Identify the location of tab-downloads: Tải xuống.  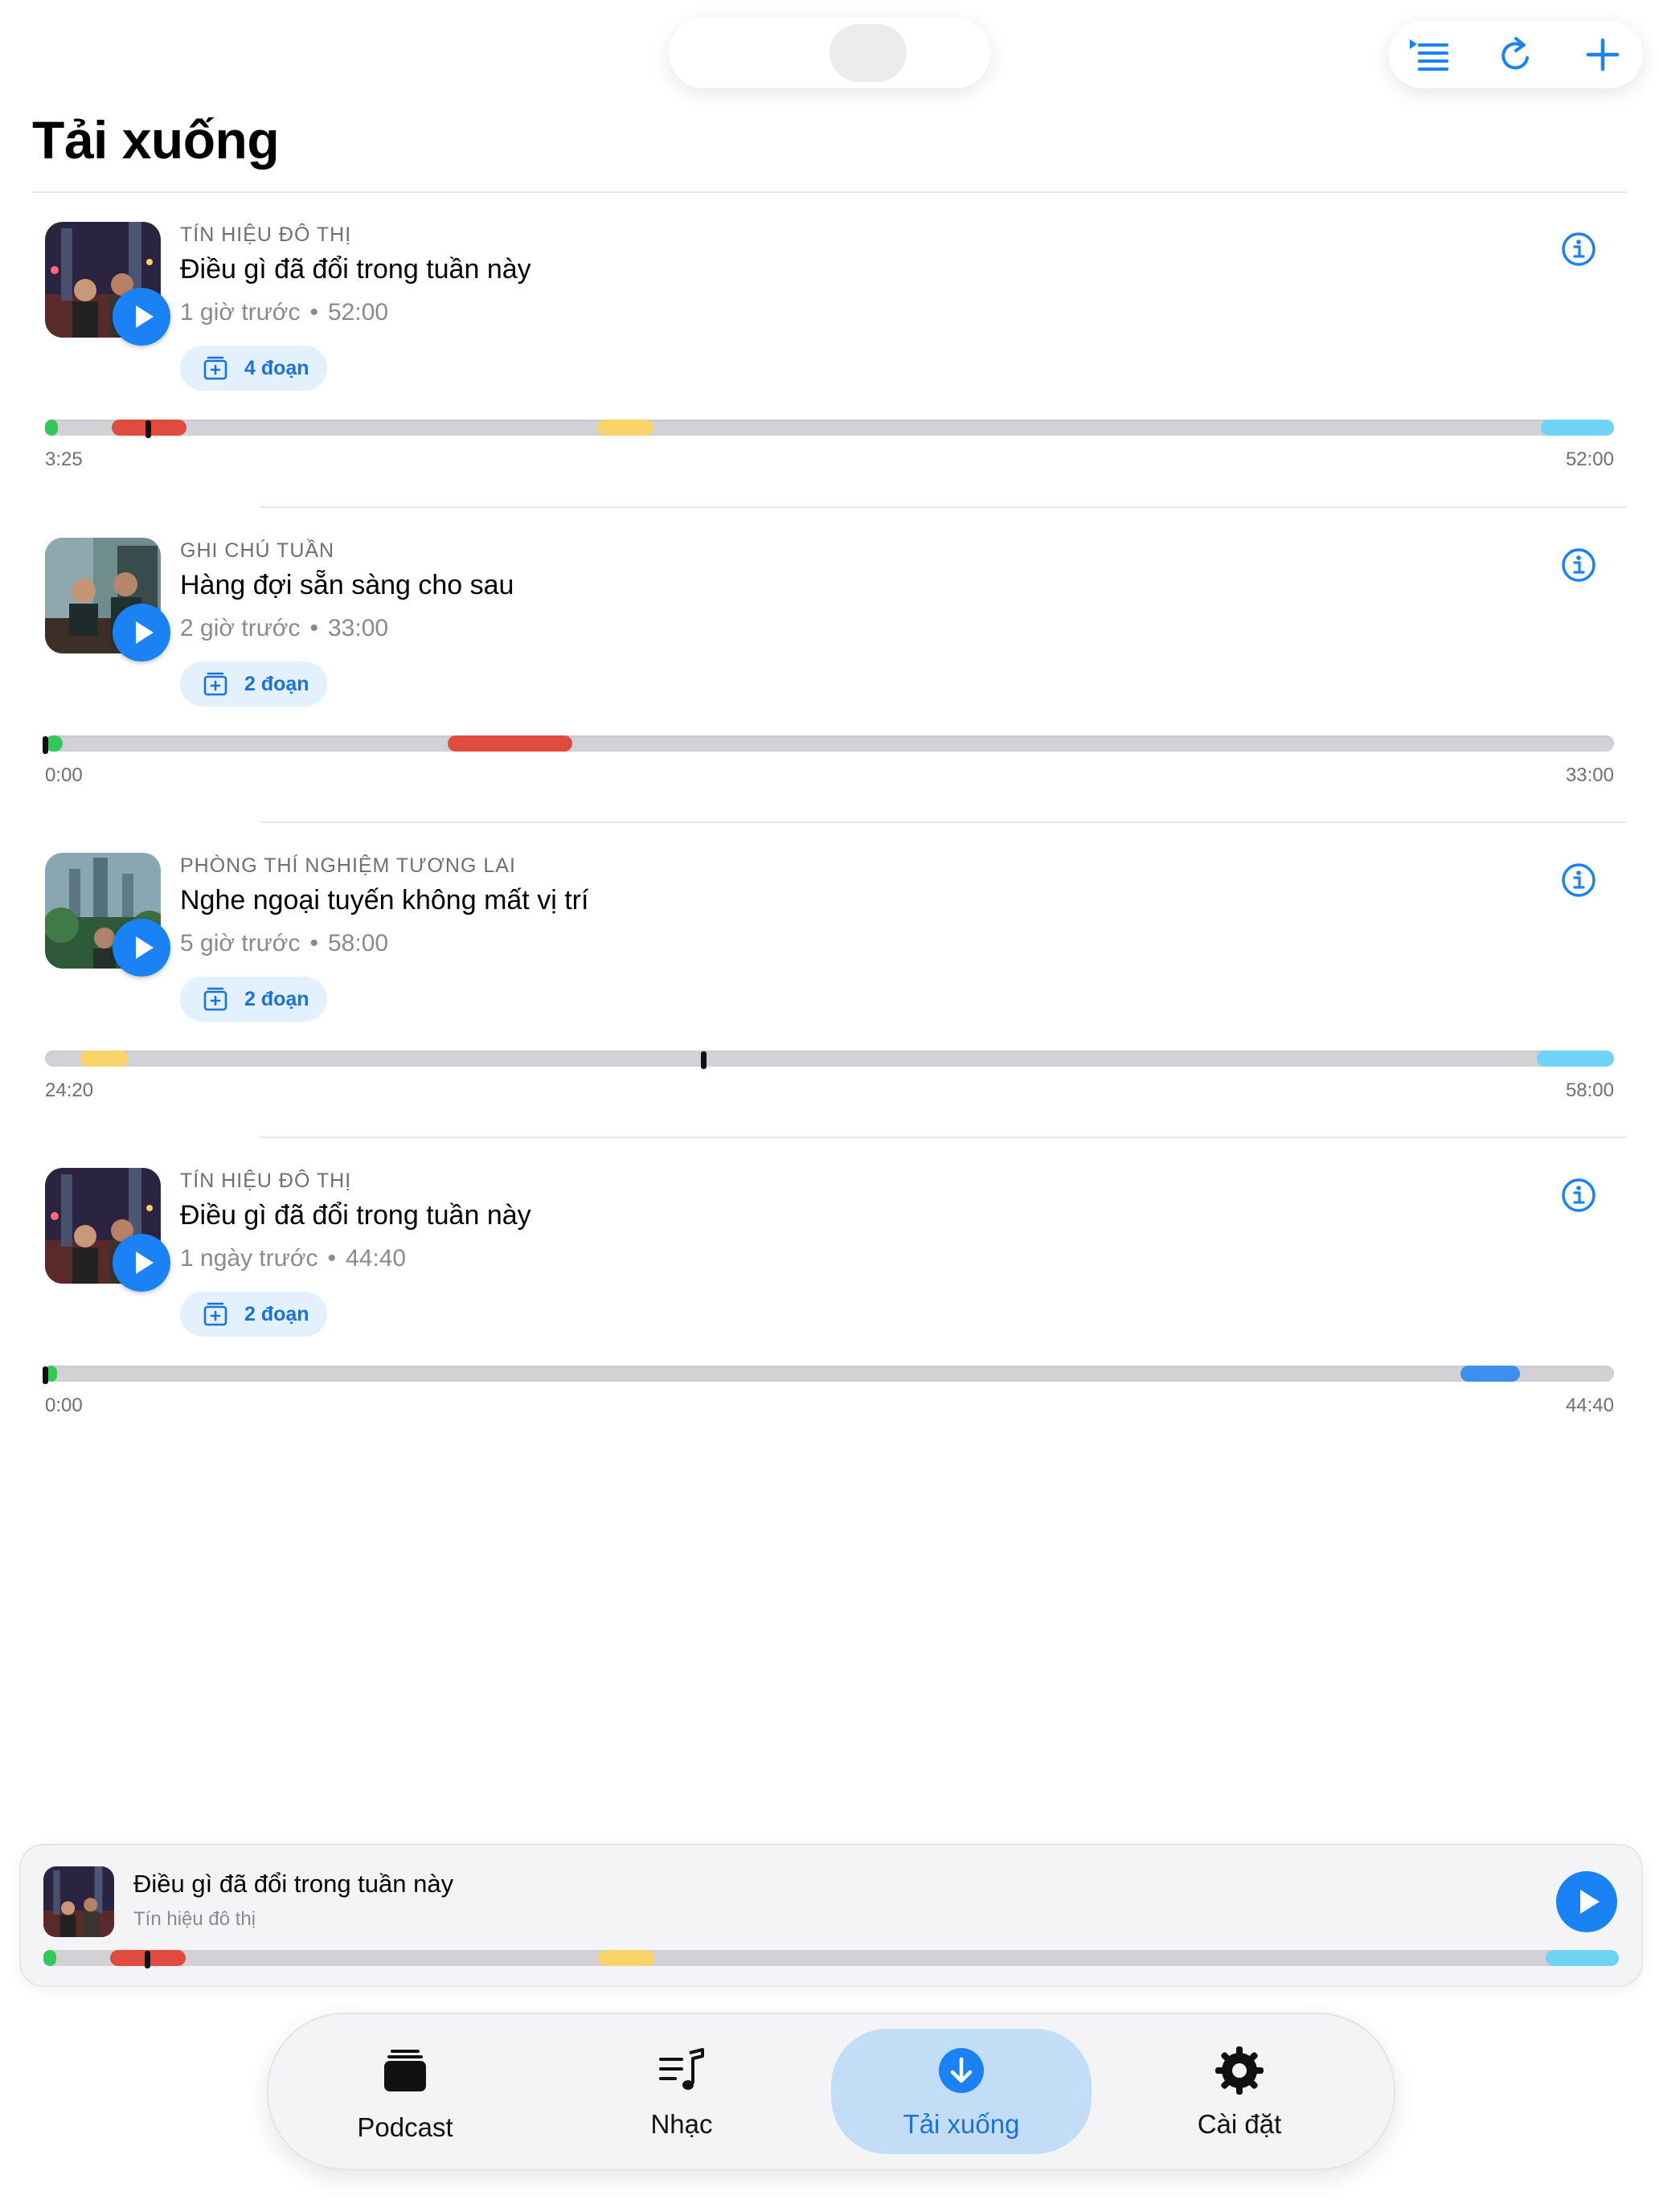
(961, 2091).